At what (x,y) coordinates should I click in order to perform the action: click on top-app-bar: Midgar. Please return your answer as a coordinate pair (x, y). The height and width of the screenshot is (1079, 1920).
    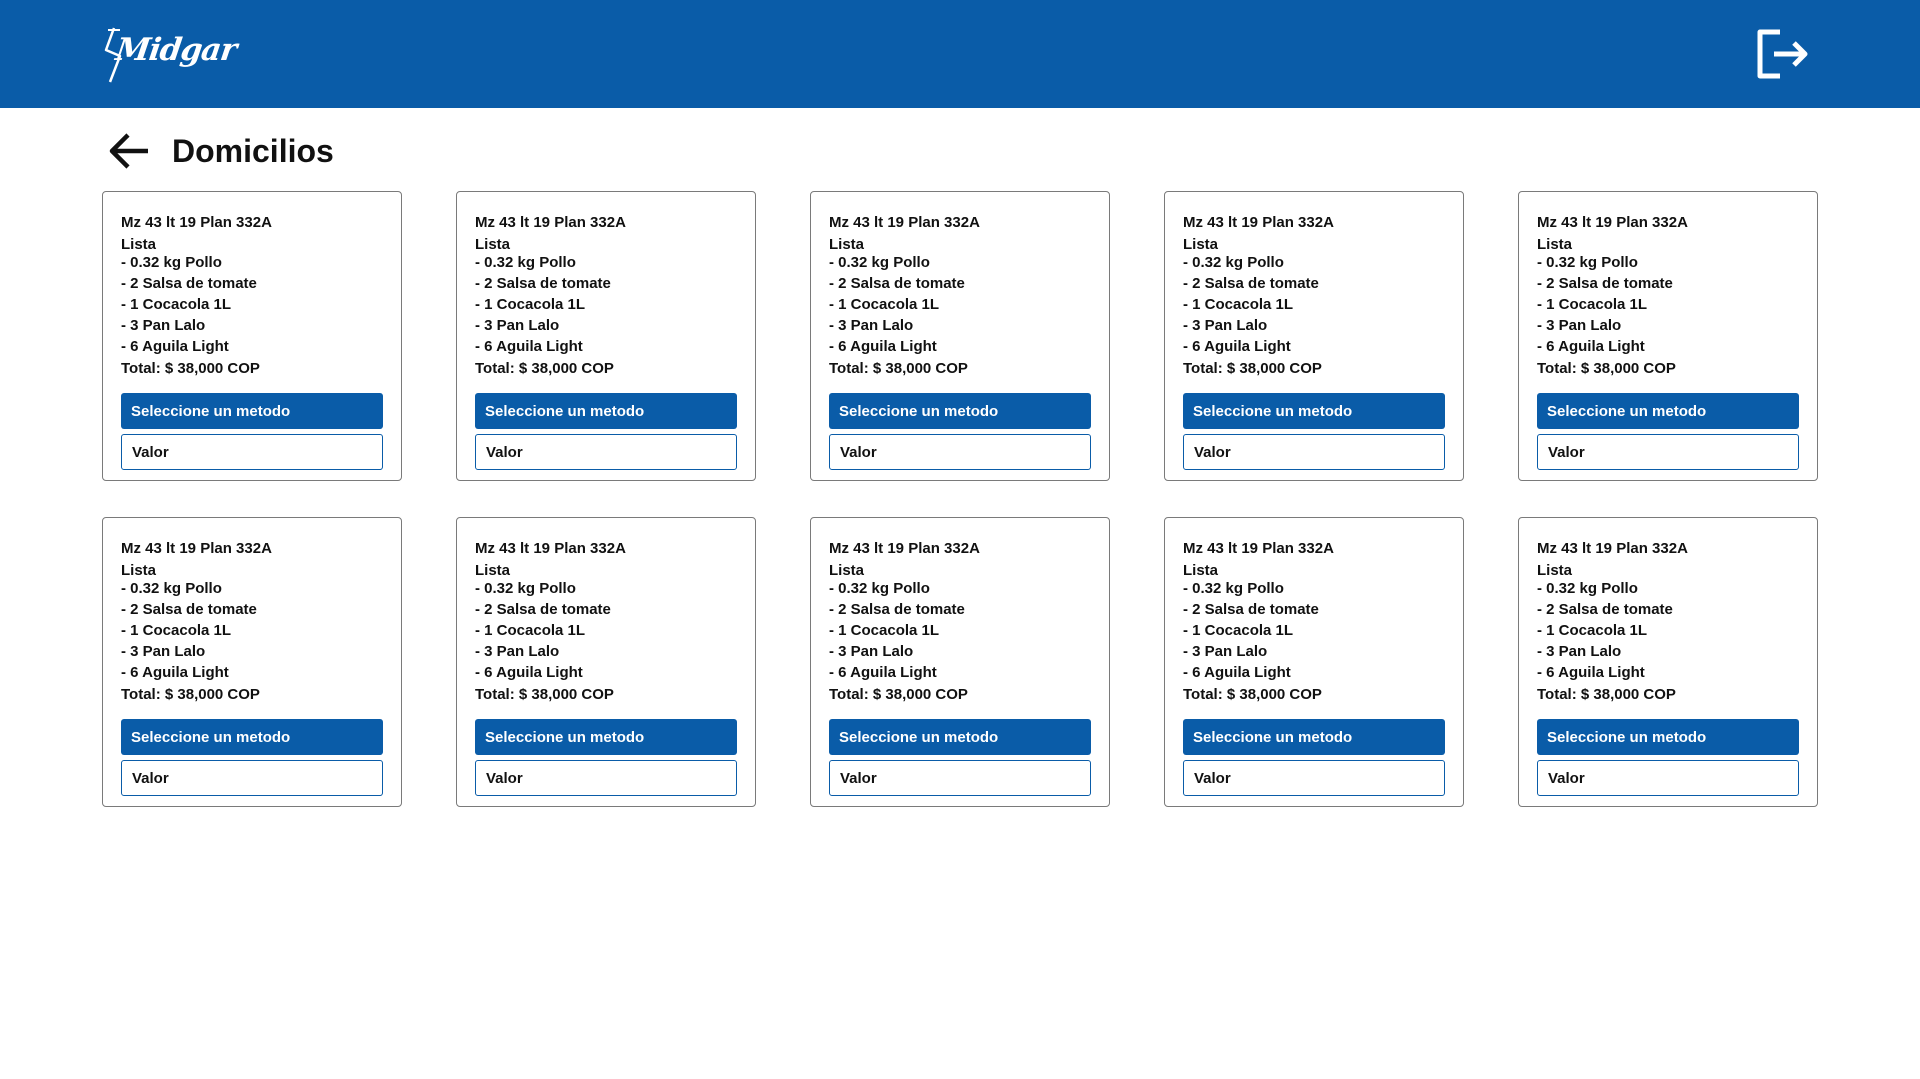
    Looking at the image, I should click on (960, 54).